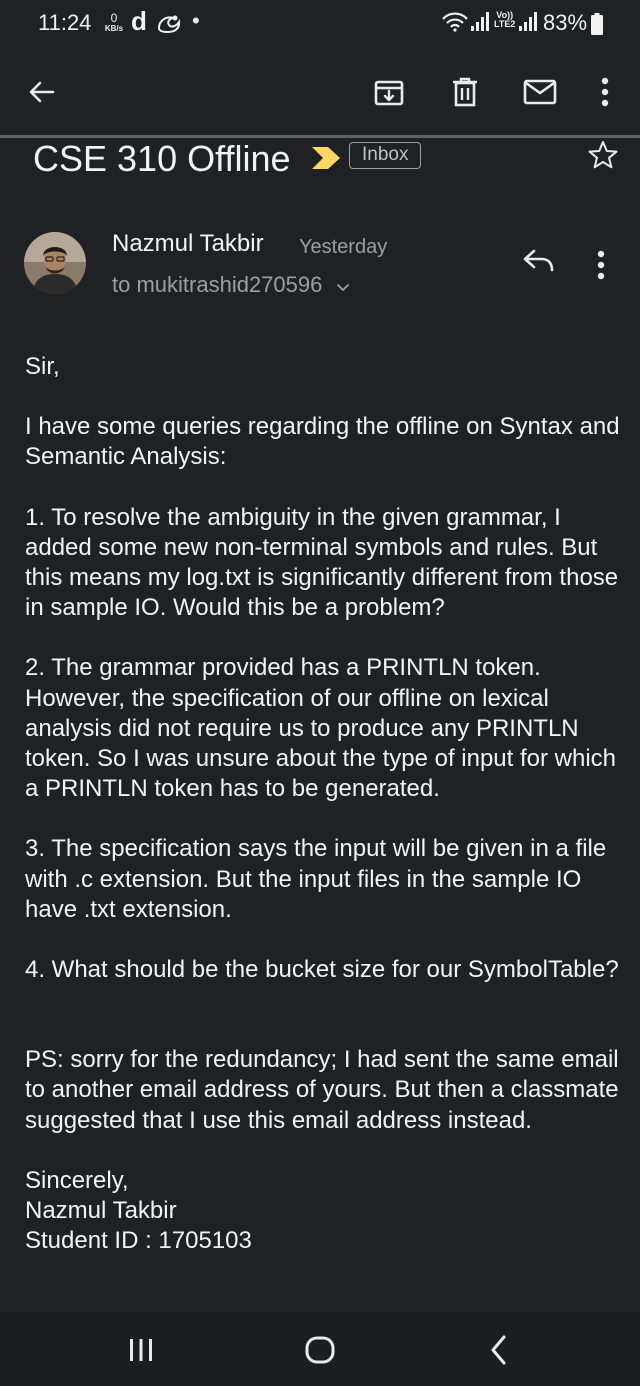  Describe the element at coordinates (114, 18) in the screenshot. I see `net-speed-value: 0` at that location.